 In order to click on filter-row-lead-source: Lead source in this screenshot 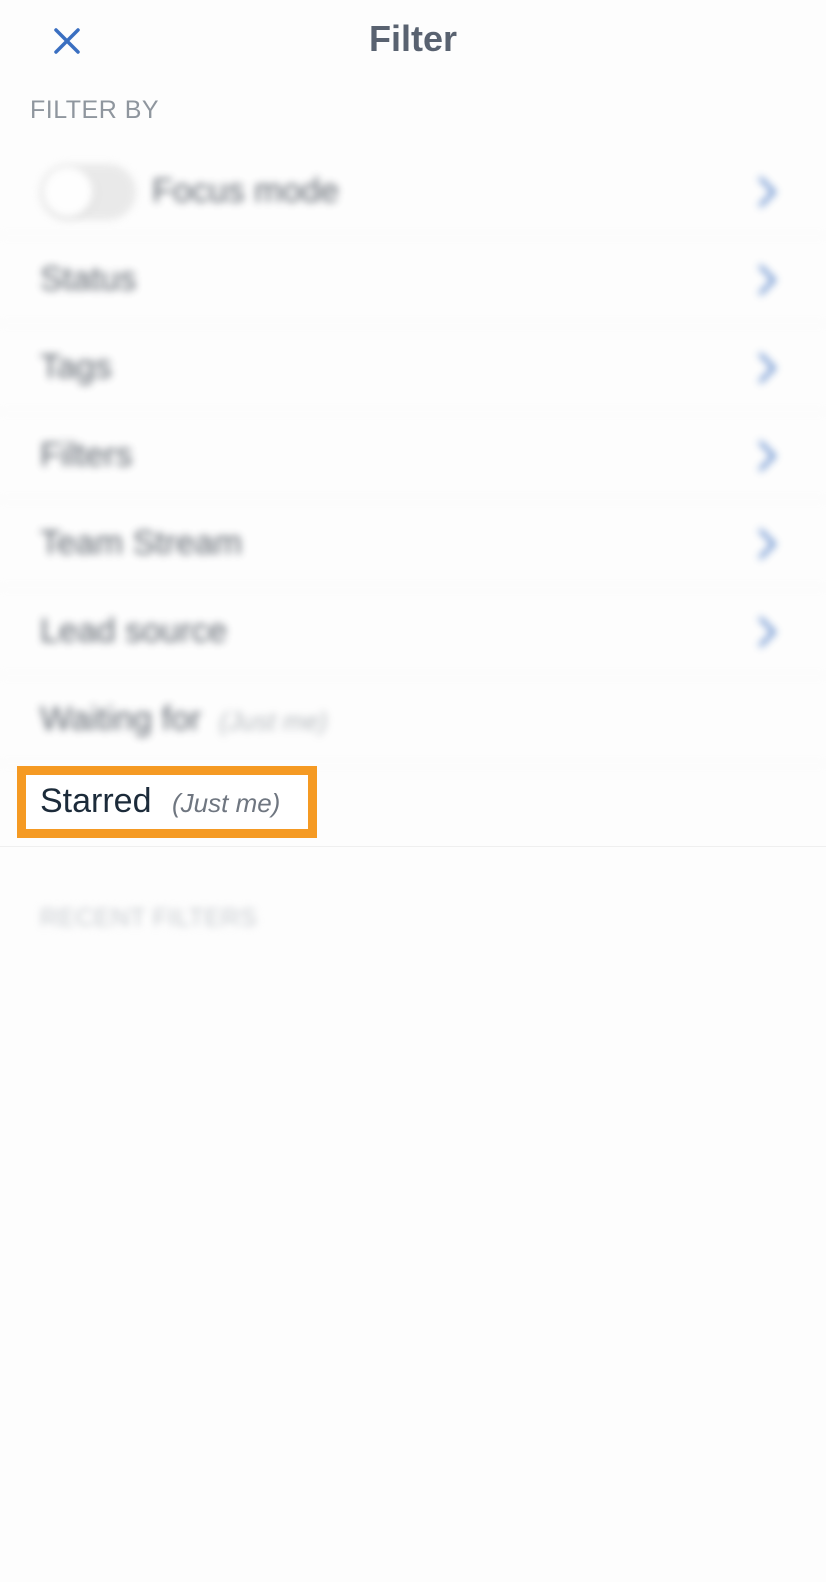, I will do `click(413, 632)`.